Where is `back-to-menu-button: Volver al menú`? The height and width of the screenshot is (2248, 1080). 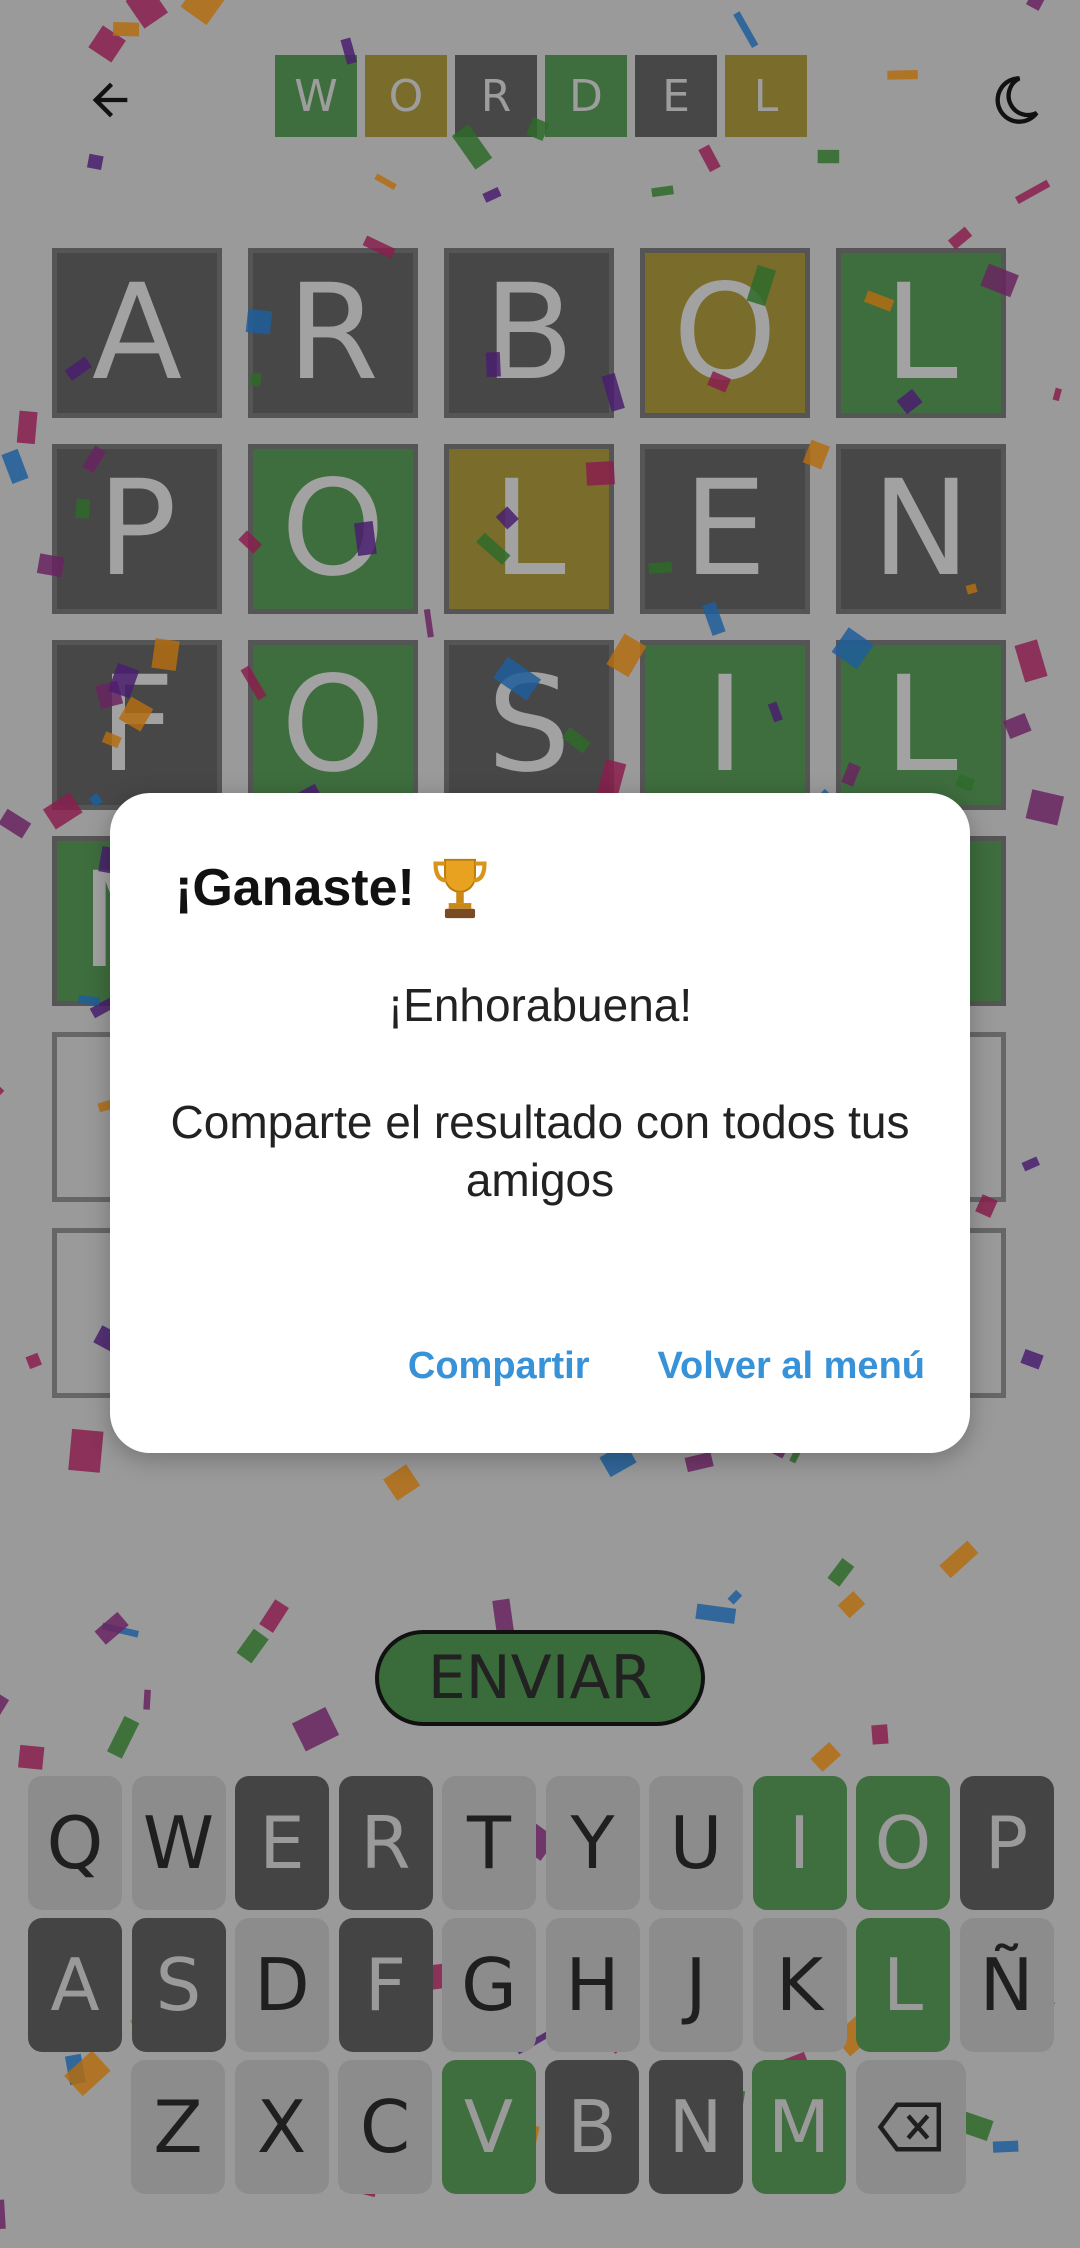
back-to-menu-button: Volver al menú is located at coordinates (791, 1366).